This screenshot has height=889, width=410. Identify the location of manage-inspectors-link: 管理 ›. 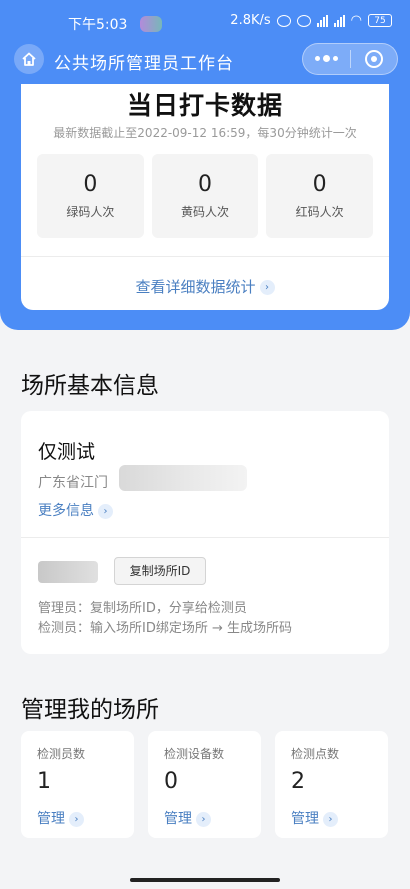
(60, 818).